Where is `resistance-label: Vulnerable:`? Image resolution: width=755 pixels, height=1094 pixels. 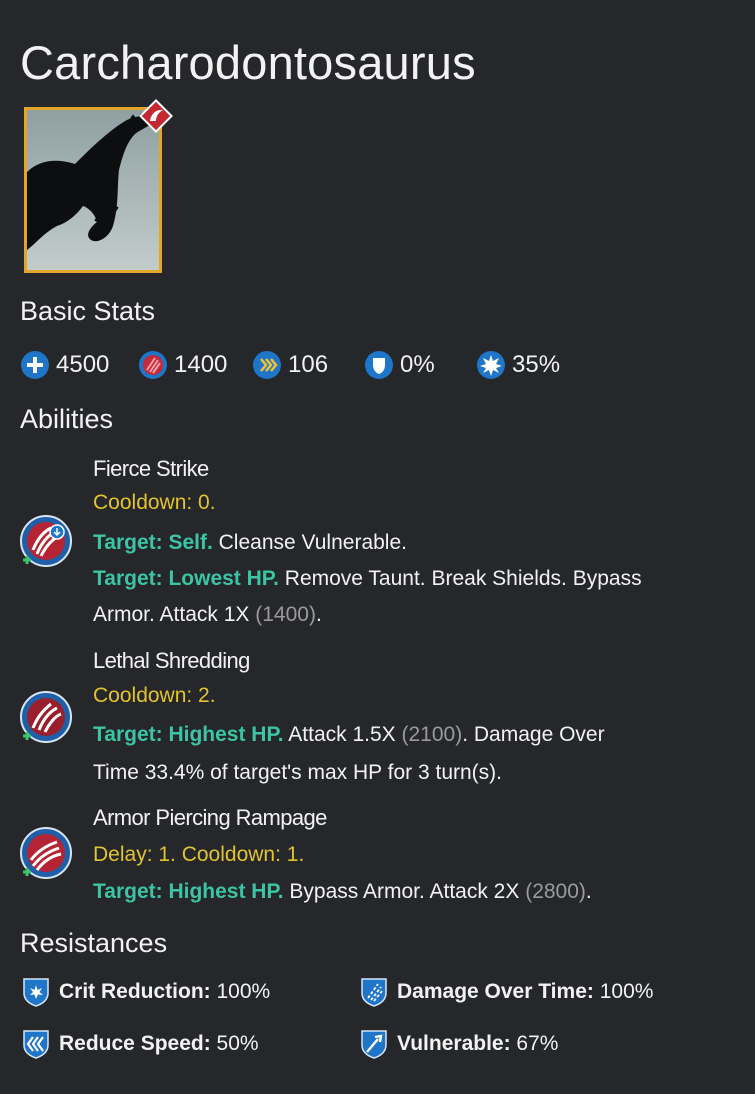 resistance-label: Vulnerable: is located at coordinates (454, 1043).